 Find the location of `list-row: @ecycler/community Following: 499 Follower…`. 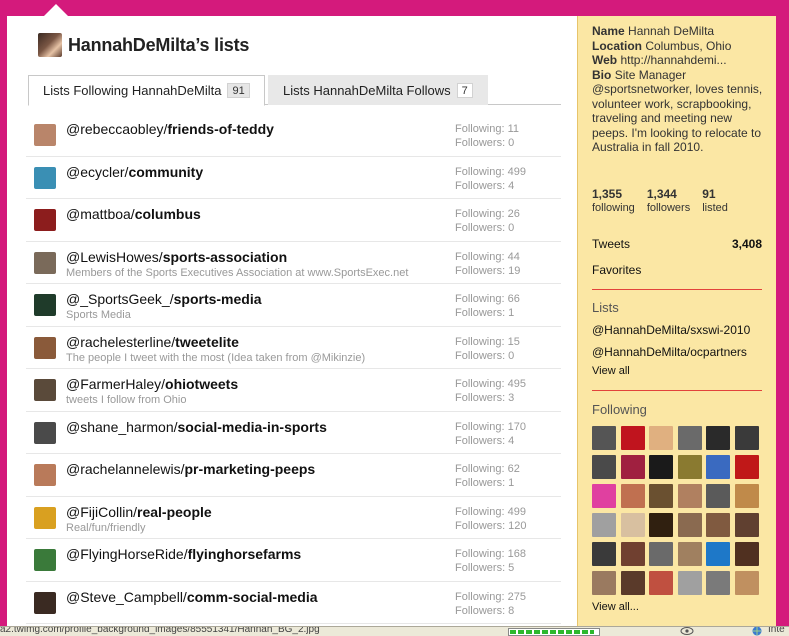

list-row: @ecycler/community Following: 499 Follower… is located at coordinates (293, 178).